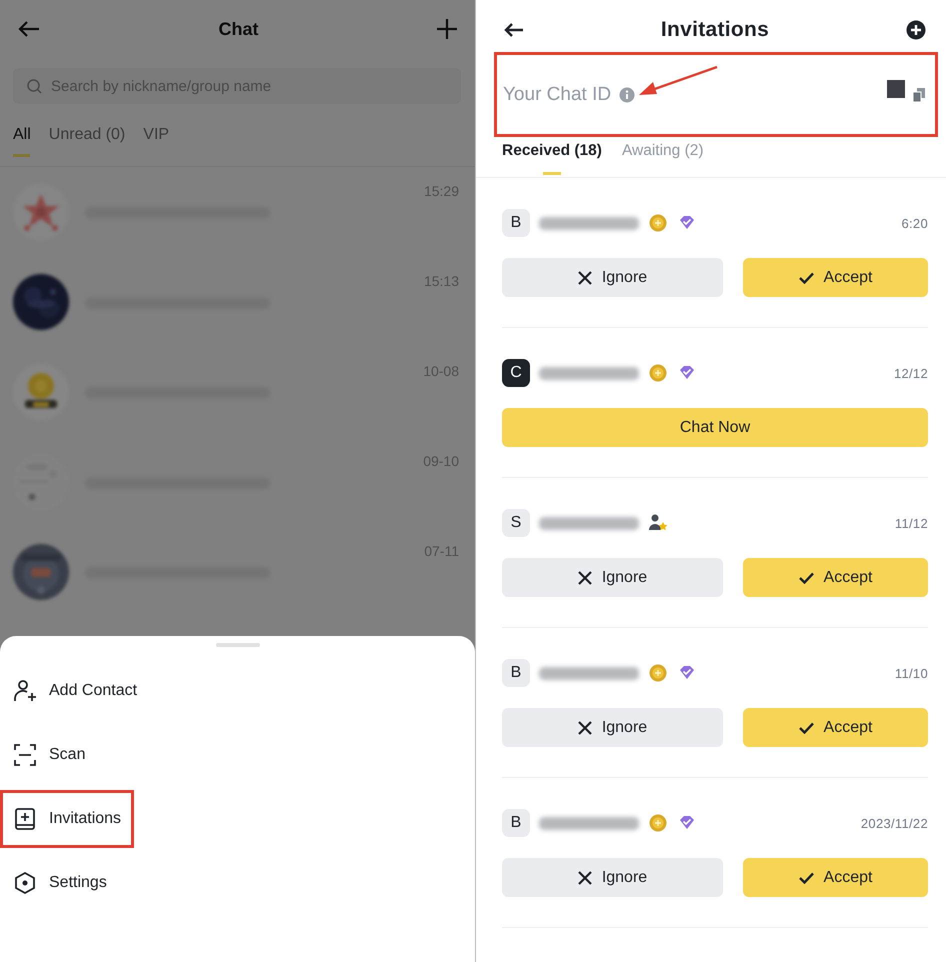 The height and width of the screenshot is (962, 946). What do you see at coordinates (22, 146) in the screenshot?
I see `filter-tab: All` at bounding box center [22, 146].